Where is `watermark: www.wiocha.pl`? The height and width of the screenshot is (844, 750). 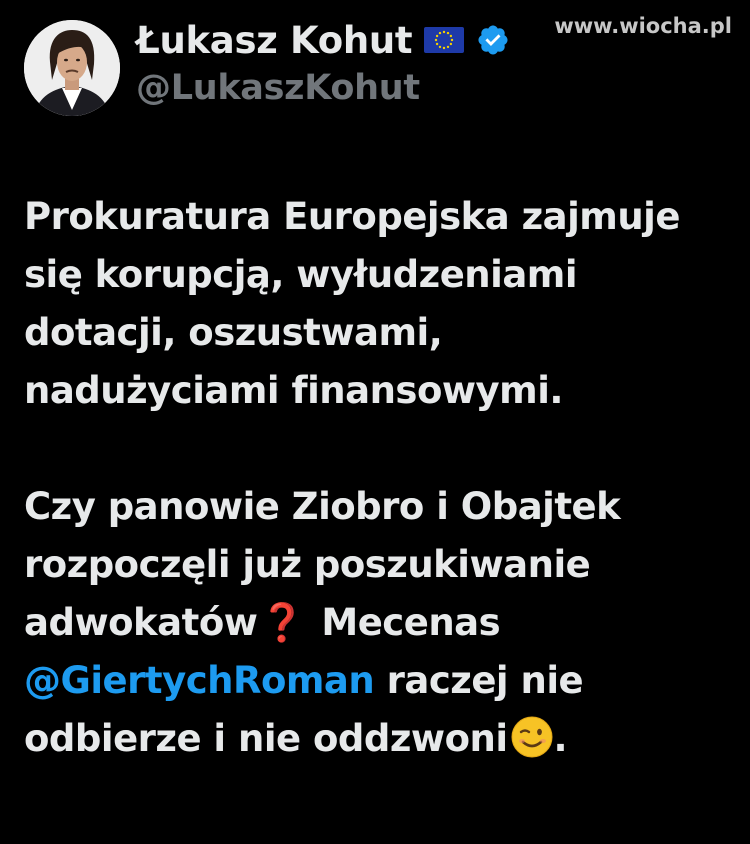
watermark: www.wiocha.pl is located at coordinates (643, 26).